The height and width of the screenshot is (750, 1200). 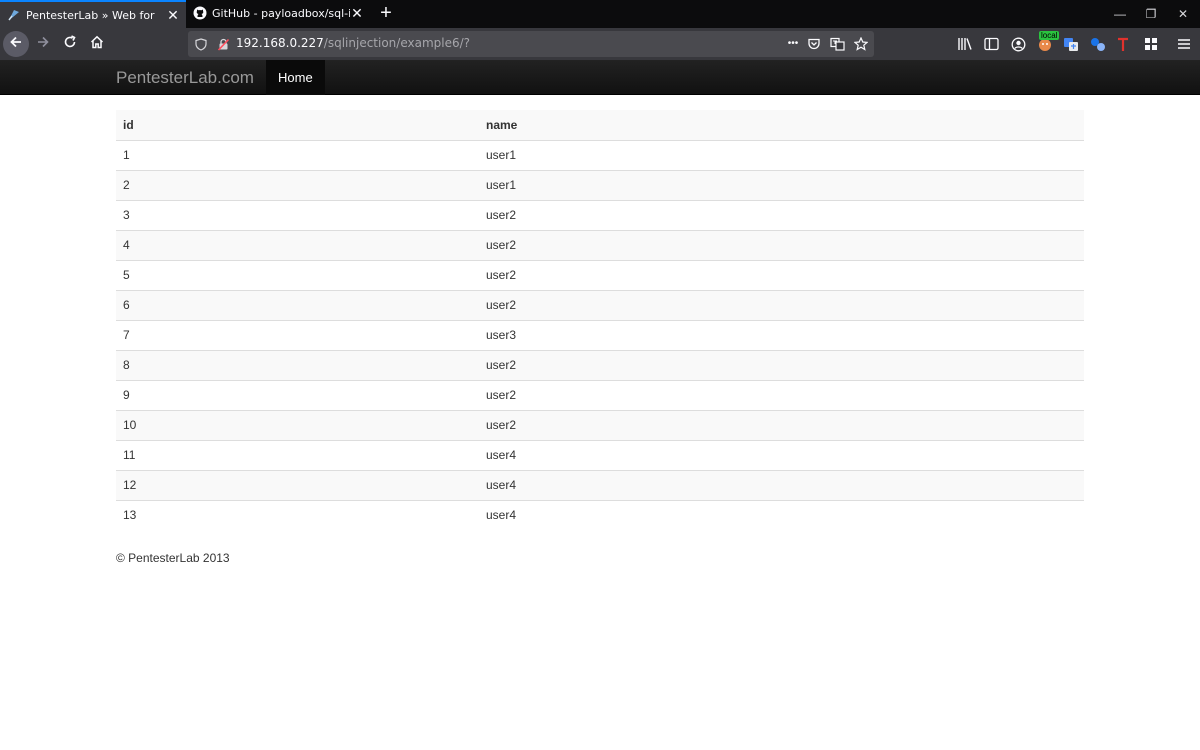 I want to click on back-arrow-icon, so click(x=16, y=44).